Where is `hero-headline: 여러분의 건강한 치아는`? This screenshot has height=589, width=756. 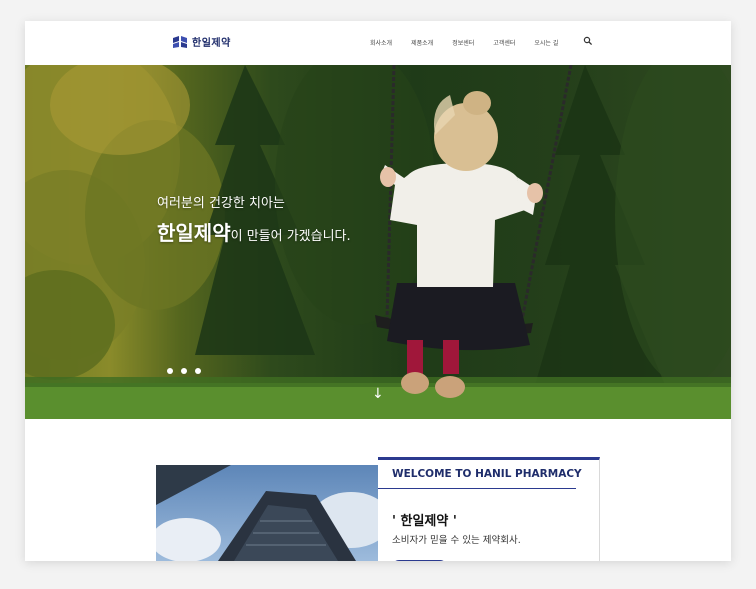 hero-headline: 여러분의 건강한 치아는 is located at coordinates (221, 203).